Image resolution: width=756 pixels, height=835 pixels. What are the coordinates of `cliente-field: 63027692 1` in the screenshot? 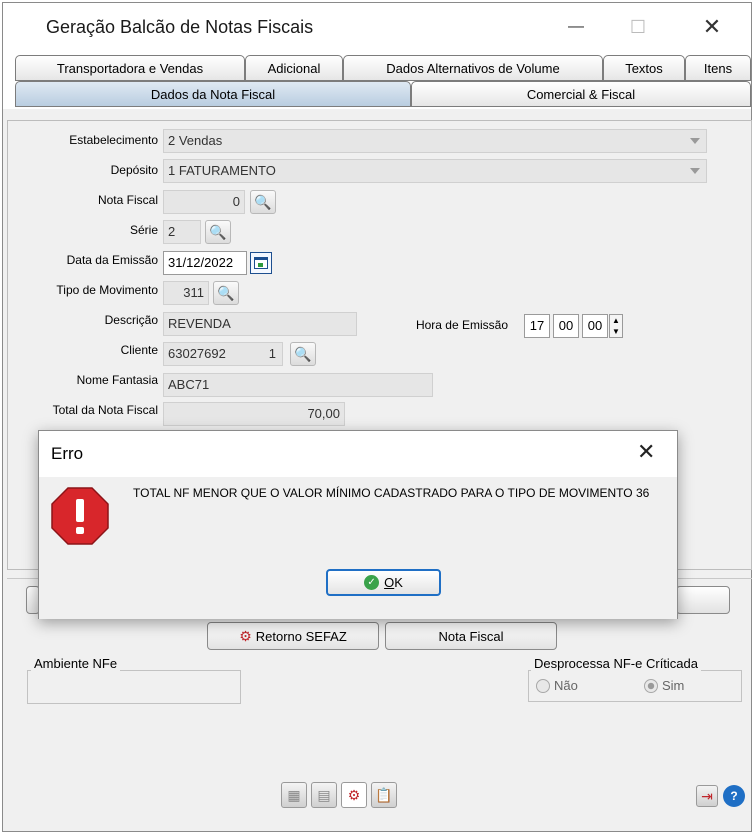 It's located at (223, 354).